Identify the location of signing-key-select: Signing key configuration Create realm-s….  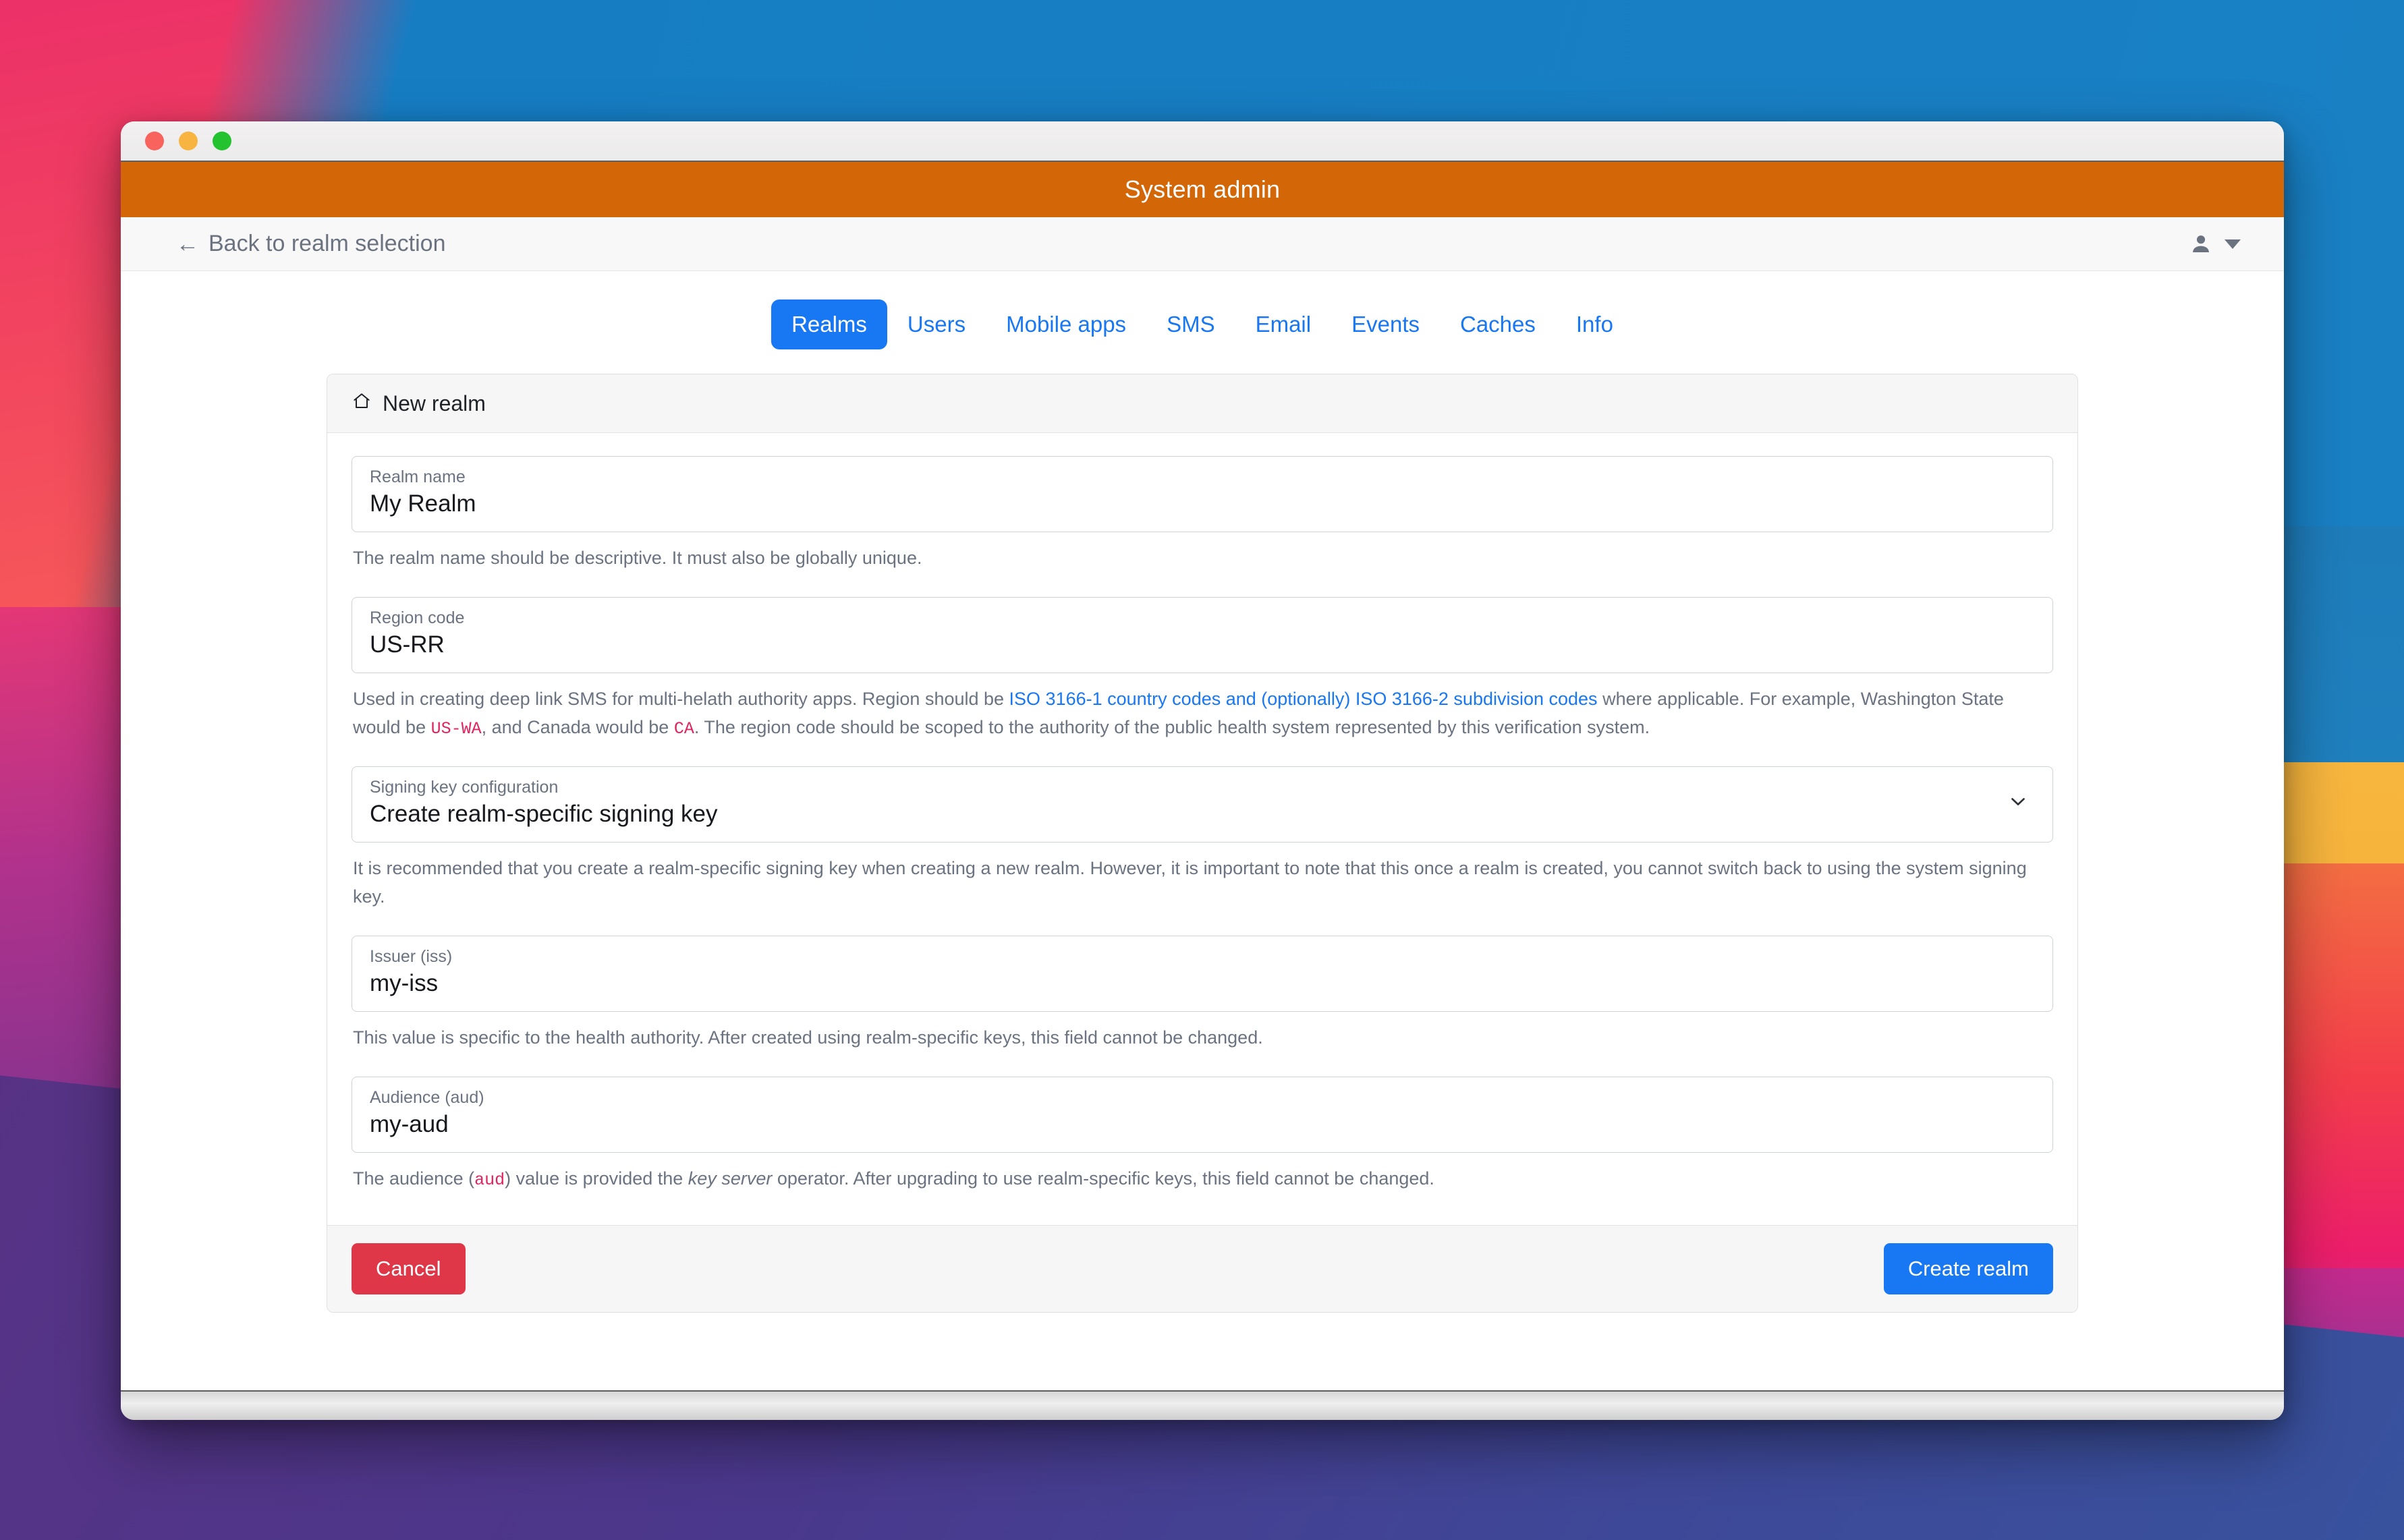
(1202, 805).